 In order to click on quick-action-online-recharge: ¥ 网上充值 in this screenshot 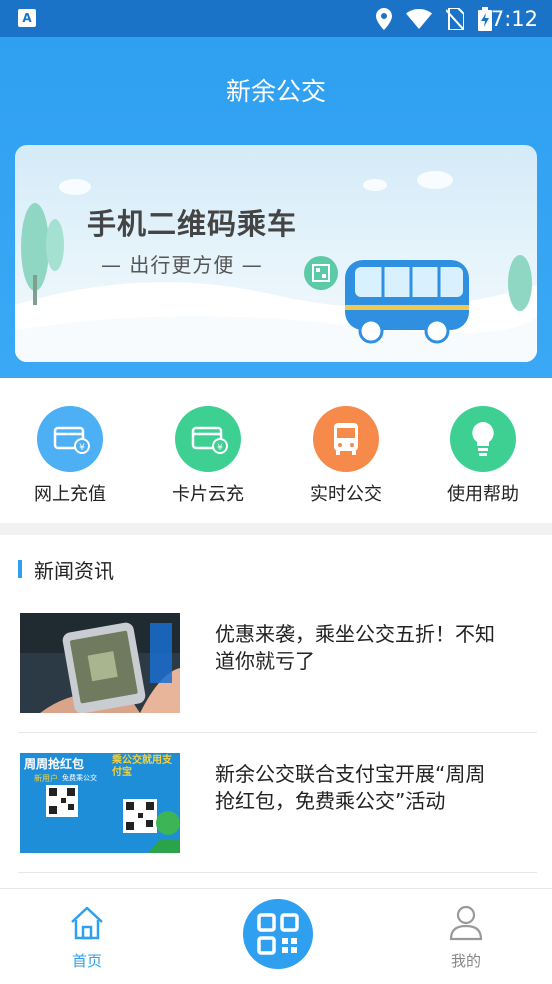, I will do `click(70, 461)`.